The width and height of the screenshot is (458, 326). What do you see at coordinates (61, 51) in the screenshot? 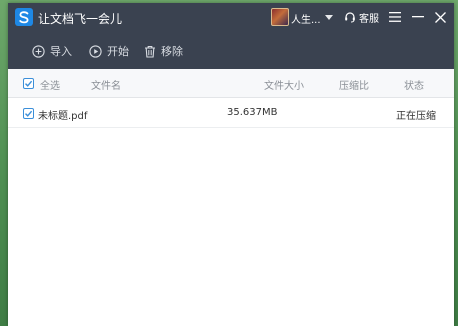
I see `import-label: 导入` at bounding box center [61, 51].